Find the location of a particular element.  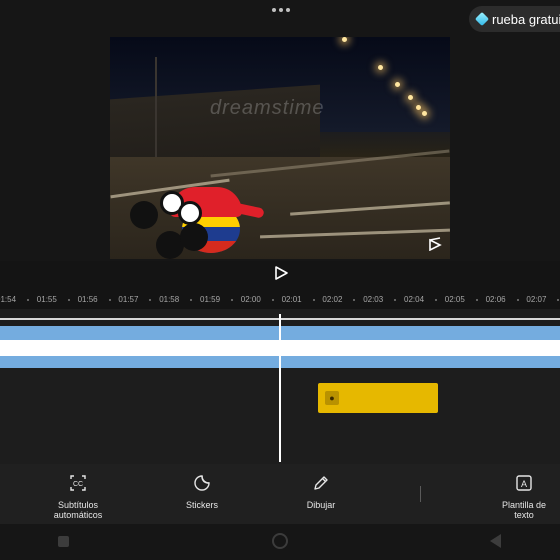

ruler-tick-label: 01:57 is located at coordinates (128, 299).